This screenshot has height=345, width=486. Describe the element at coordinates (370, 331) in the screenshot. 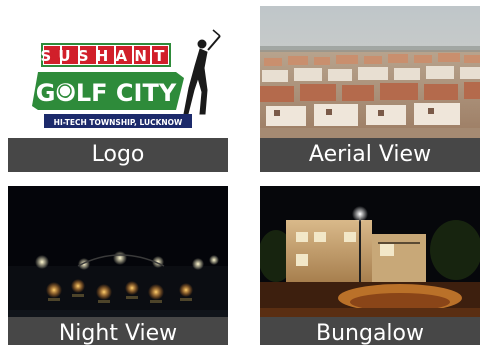

I see `tile-caption: Bungalow` at that location.